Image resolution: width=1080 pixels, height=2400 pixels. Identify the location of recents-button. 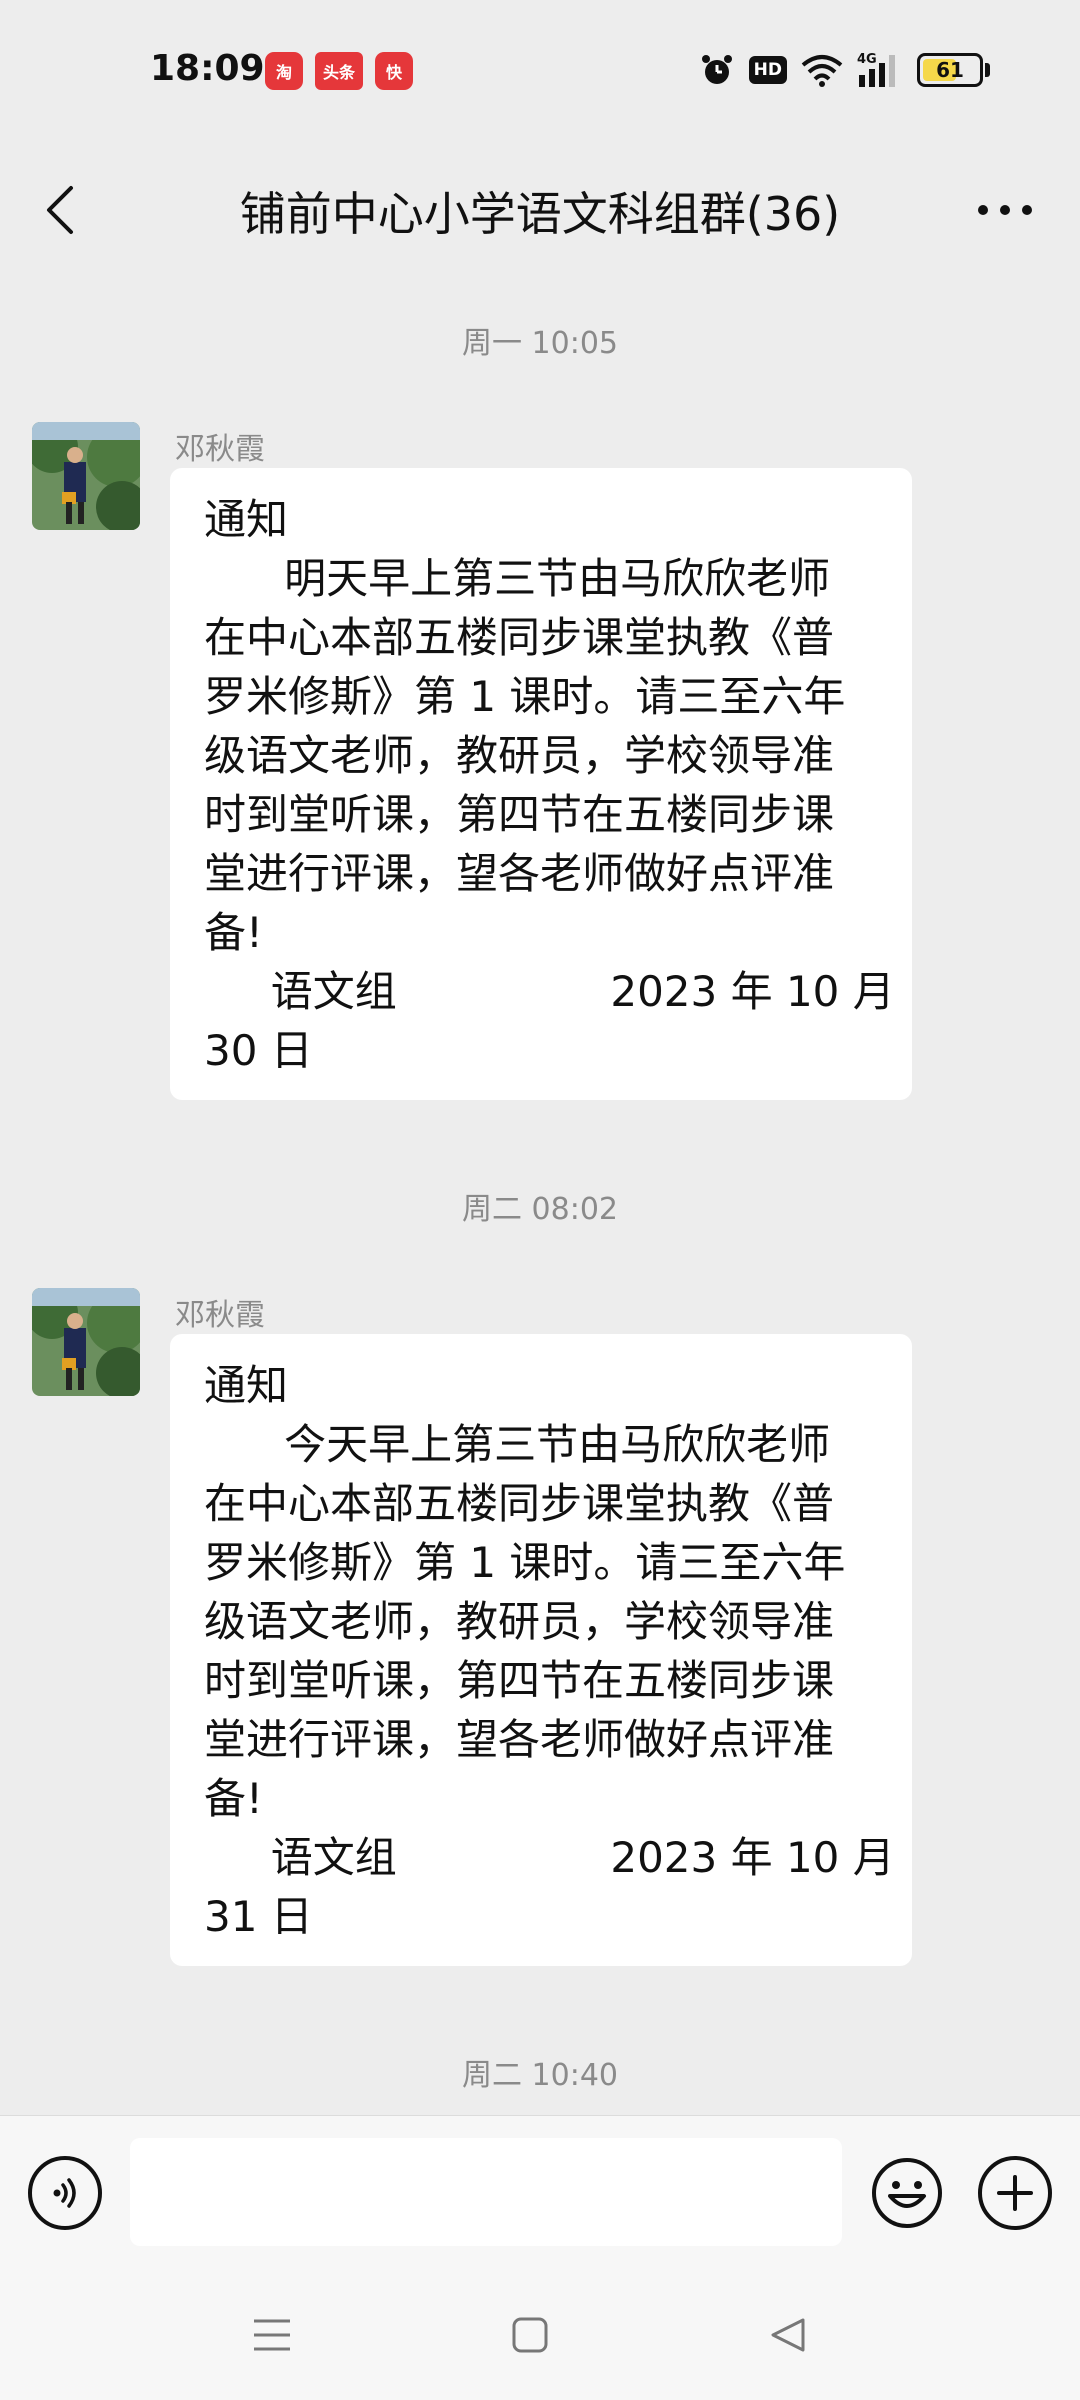
(272, 2335).